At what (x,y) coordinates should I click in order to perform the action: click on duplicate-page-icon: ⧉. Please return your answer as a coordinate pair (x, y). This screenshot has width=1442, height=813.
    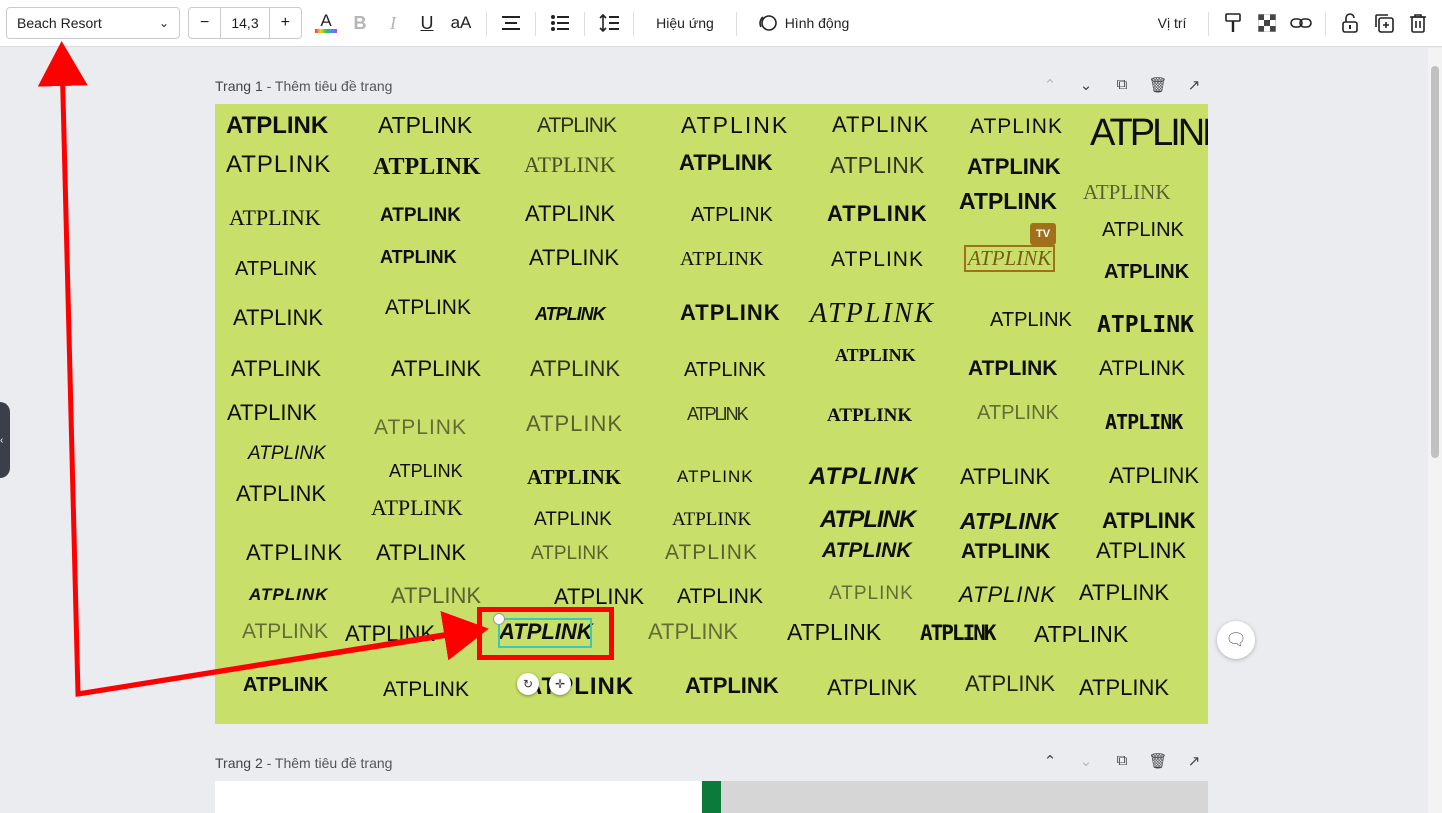
    Looking at the image, I should click on (1122, 85).